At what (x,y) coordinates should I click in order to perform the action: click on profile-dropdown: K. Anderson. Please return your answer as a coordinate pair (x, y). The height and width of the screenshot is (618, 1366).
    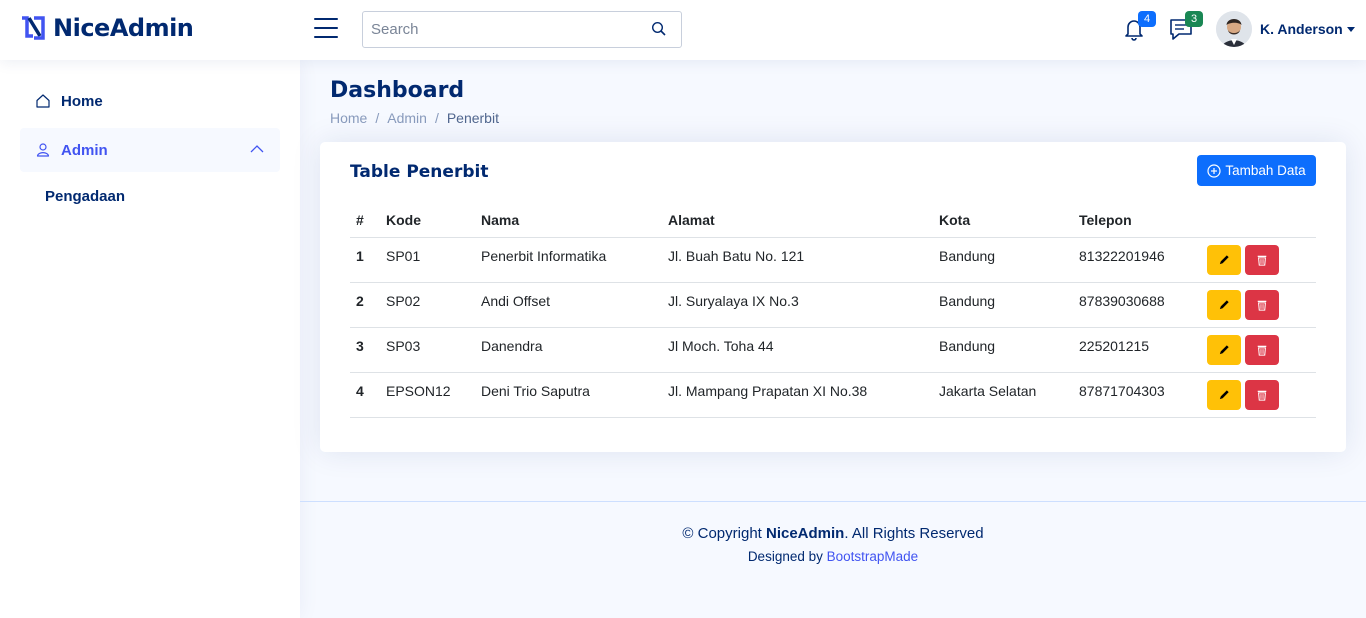
    Looking at the image, I should click on (1285, 29).